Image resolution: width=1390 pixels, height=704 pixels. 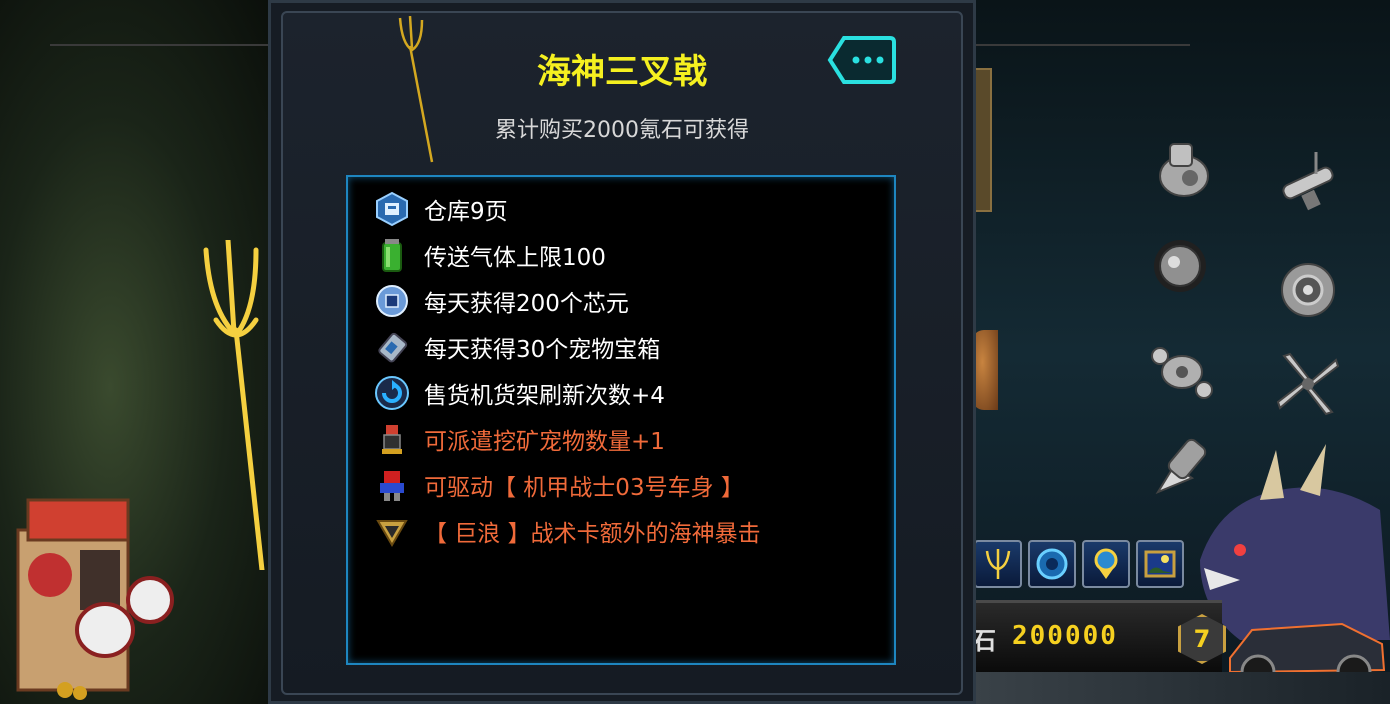 What do you see at coordinates (392, 439) in the screenshot?
I see `mining-pet-icon` at bounding box center [392, 439].